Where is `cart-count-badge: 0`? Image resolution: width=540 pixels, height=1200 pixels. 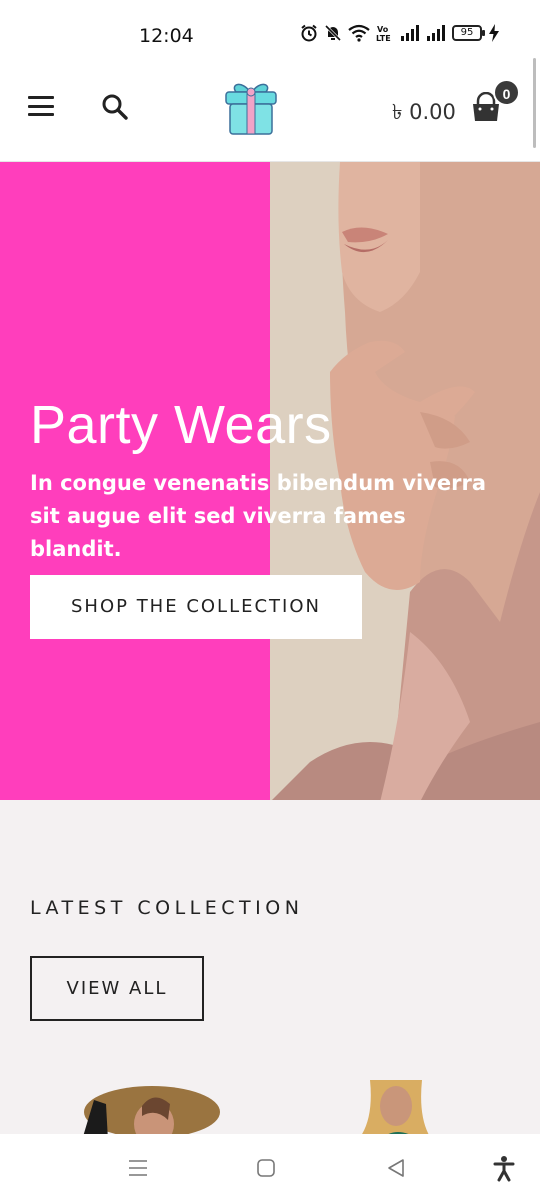
cart-count-badge: 0 is located at coordinates (506, 92).